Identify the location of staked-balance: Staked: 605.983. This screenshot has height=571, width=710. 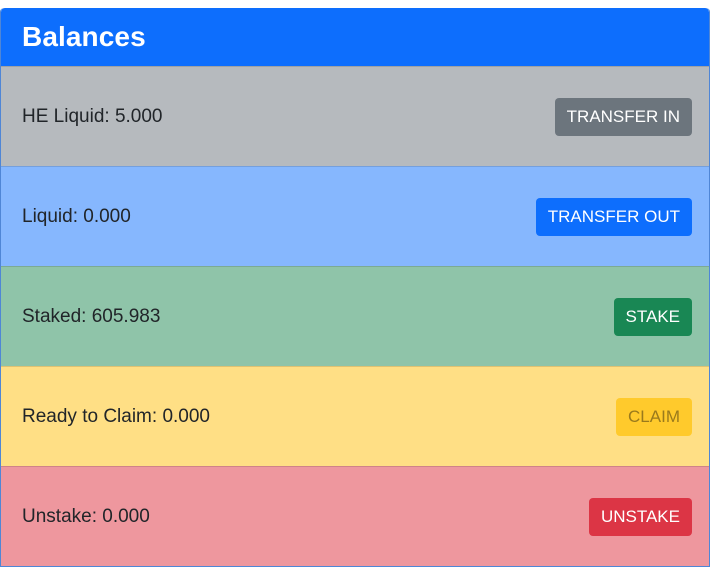
(91, 316).